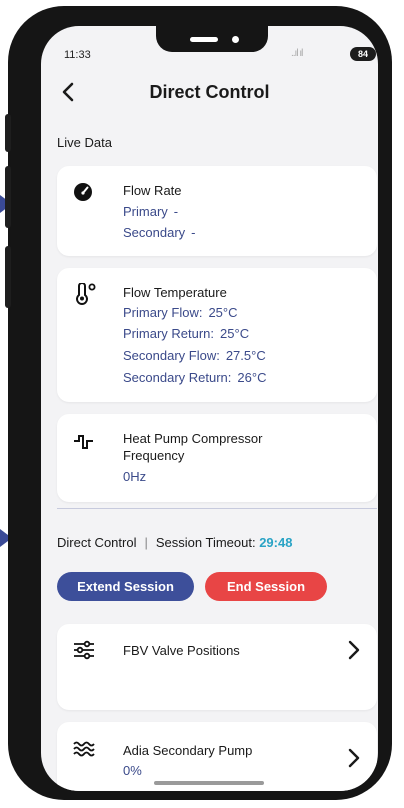 This screenshot has height=808, width=404. I want to click on secondary-return-row: Secondary Return: 26°C, so click(194, 377).